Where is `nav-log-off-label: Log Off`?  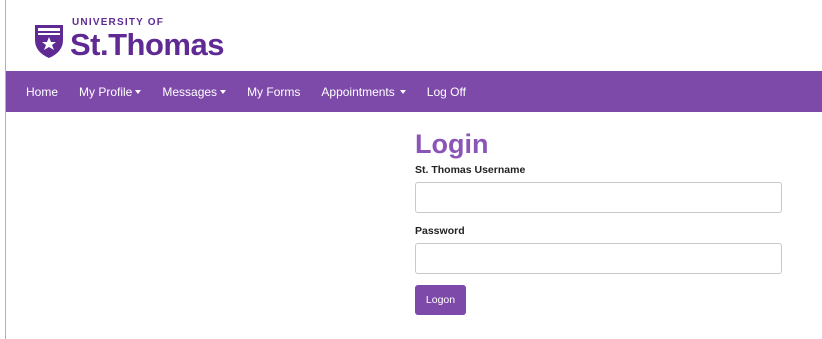 nav-log-off-label: Log Off is located at coordinates (446, 91).